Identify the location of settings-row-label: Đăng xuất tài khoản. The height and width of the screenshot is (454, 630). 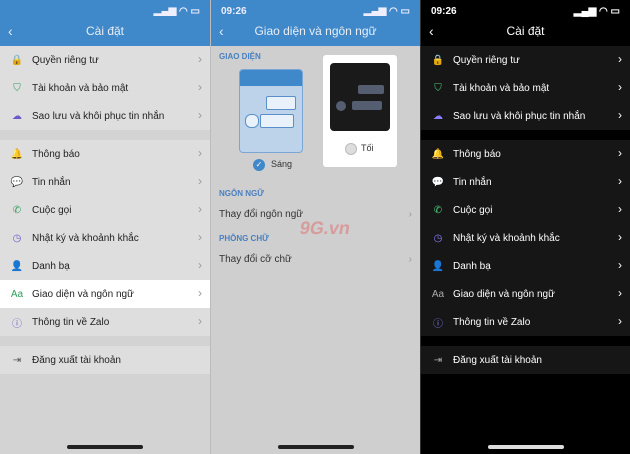
(497, 360).